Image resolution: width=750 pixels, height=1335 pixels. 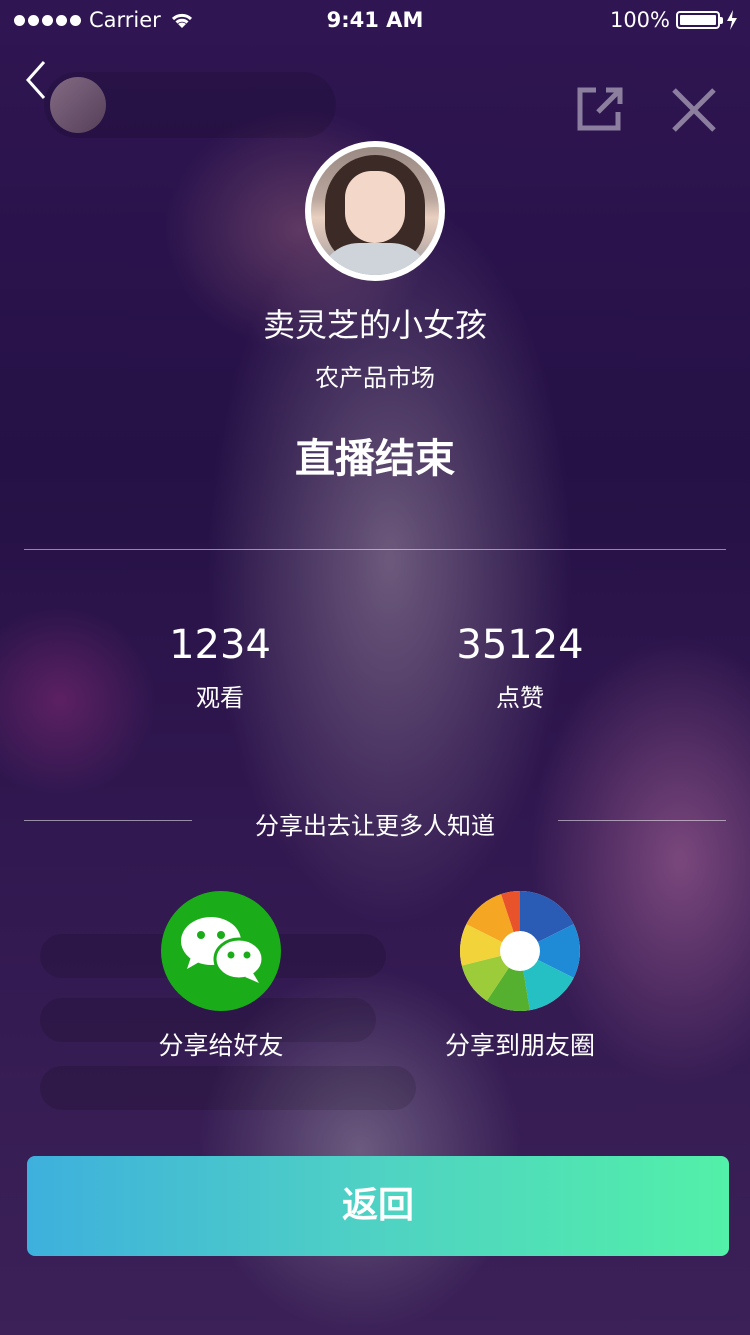 What do you see at coordinates (520, 645) in the screenshot?
I see `like-count: 35124` at bounding box center [520, 645].